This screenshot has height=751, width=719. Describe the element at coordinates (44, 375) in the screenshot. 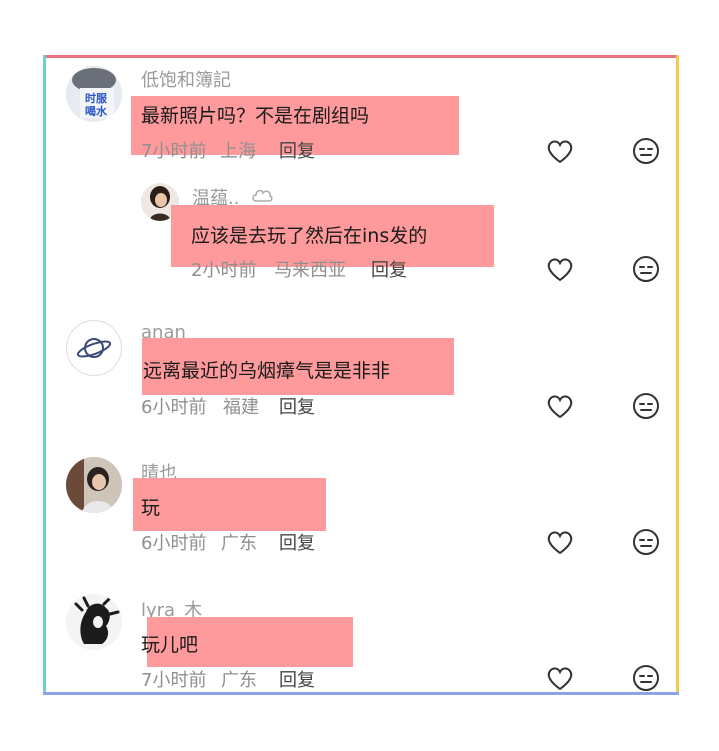

I see `frame-left-border` at that location.